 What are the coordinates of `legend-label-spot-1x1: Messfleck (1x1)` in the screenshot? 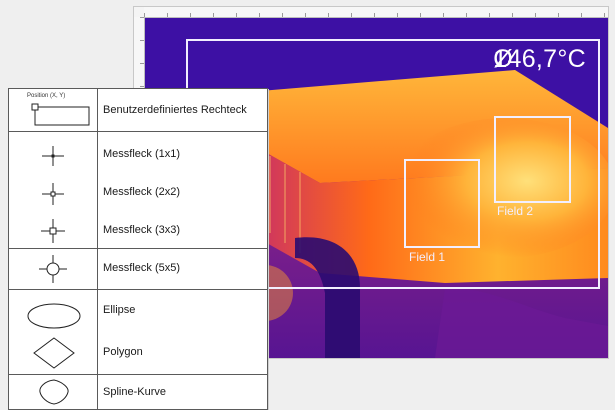 It's located at (142, 154).